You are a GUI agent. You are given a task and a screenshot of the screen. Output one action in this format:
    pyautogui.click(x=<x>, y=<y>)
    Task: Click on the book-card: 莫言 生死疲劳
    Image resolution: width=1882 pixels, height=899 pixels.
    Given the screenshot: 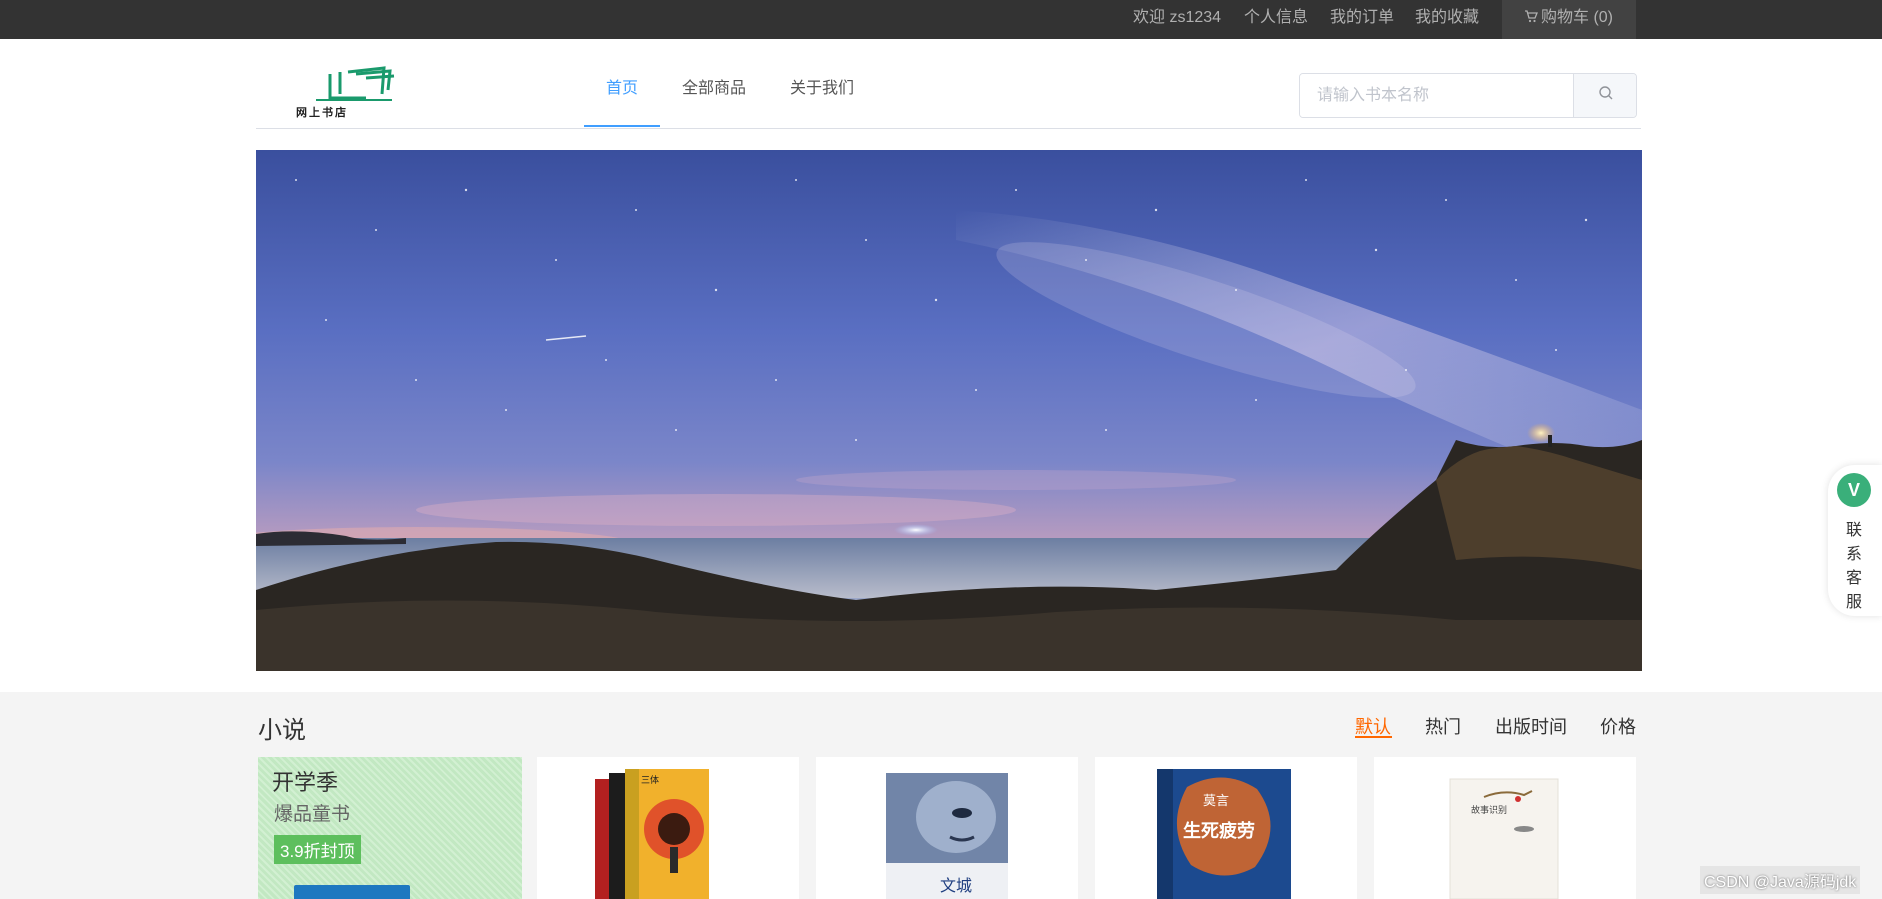 What is the action you would take?
    pyautogui.click(x=1226, y=828)
    